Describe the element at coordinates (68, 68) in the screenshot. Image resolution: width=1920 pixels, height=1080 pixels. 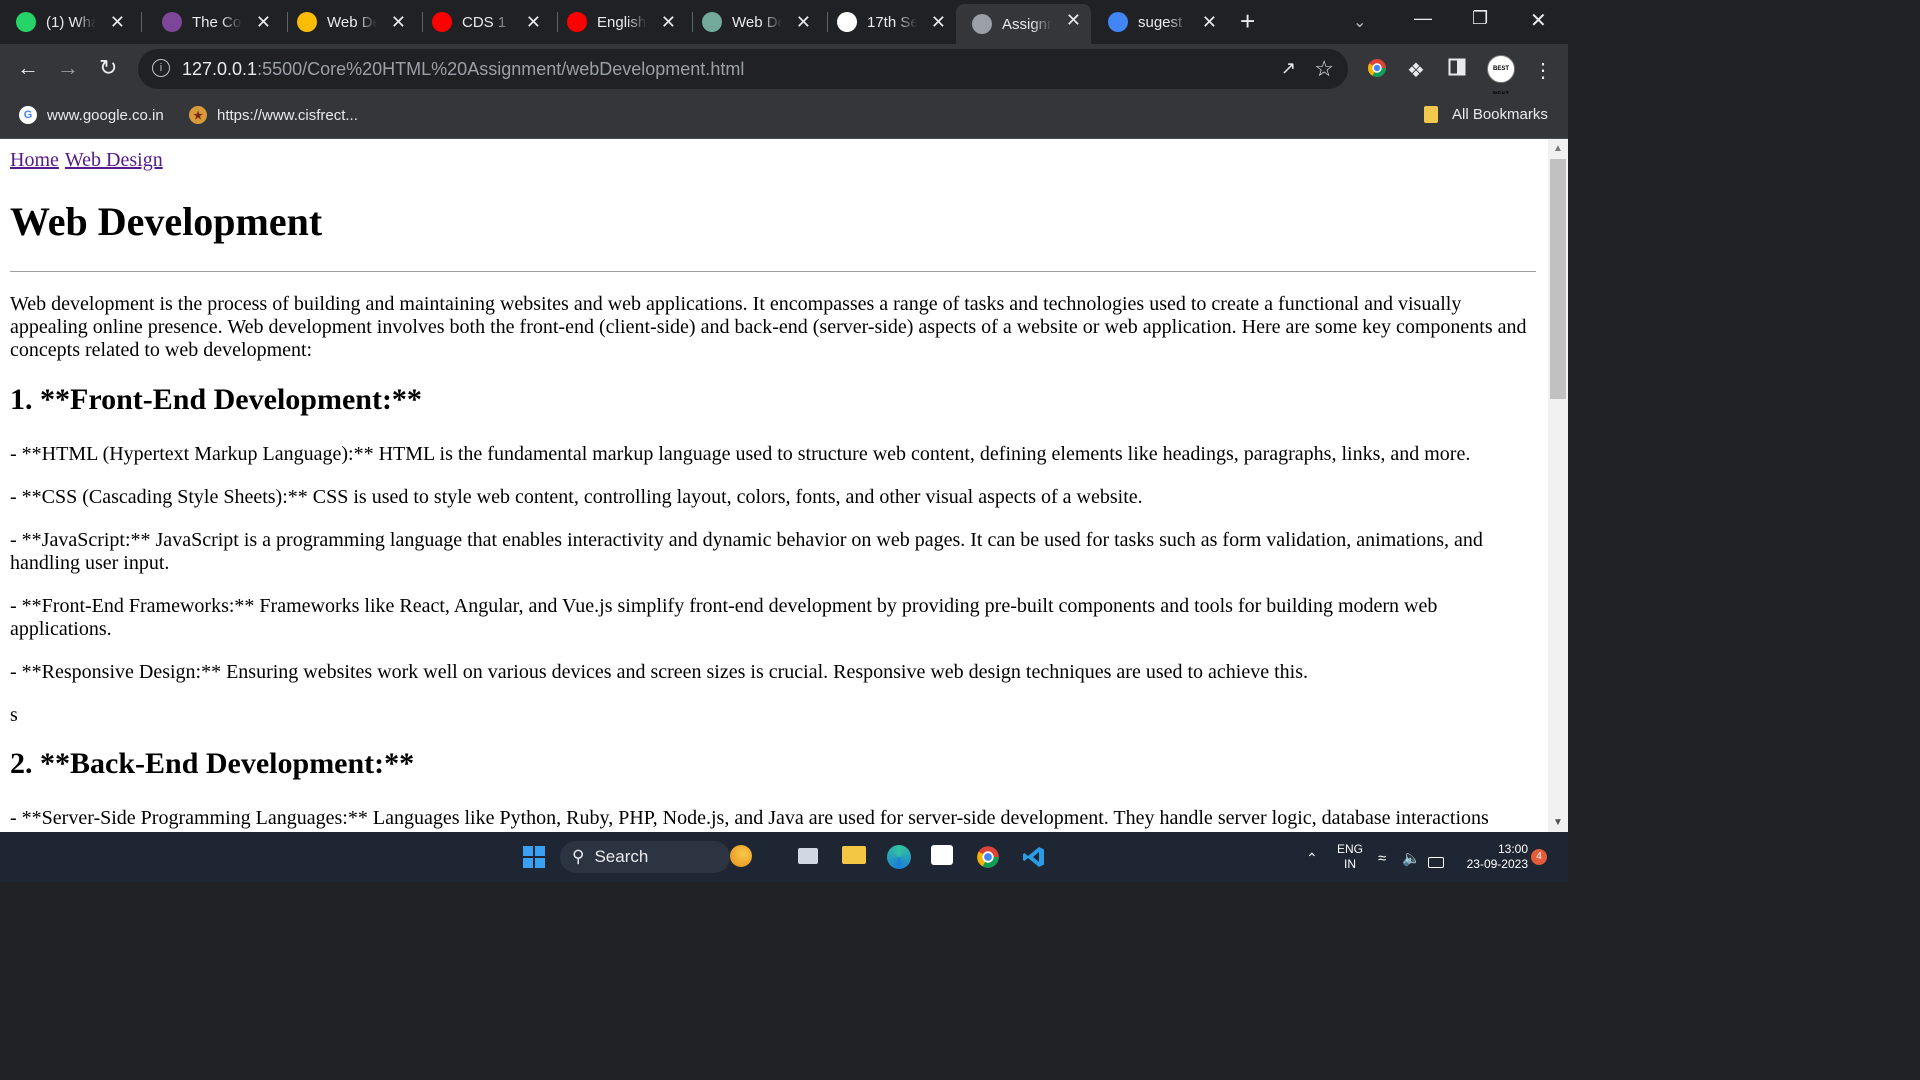
I see `forward-icon: →` at that location.